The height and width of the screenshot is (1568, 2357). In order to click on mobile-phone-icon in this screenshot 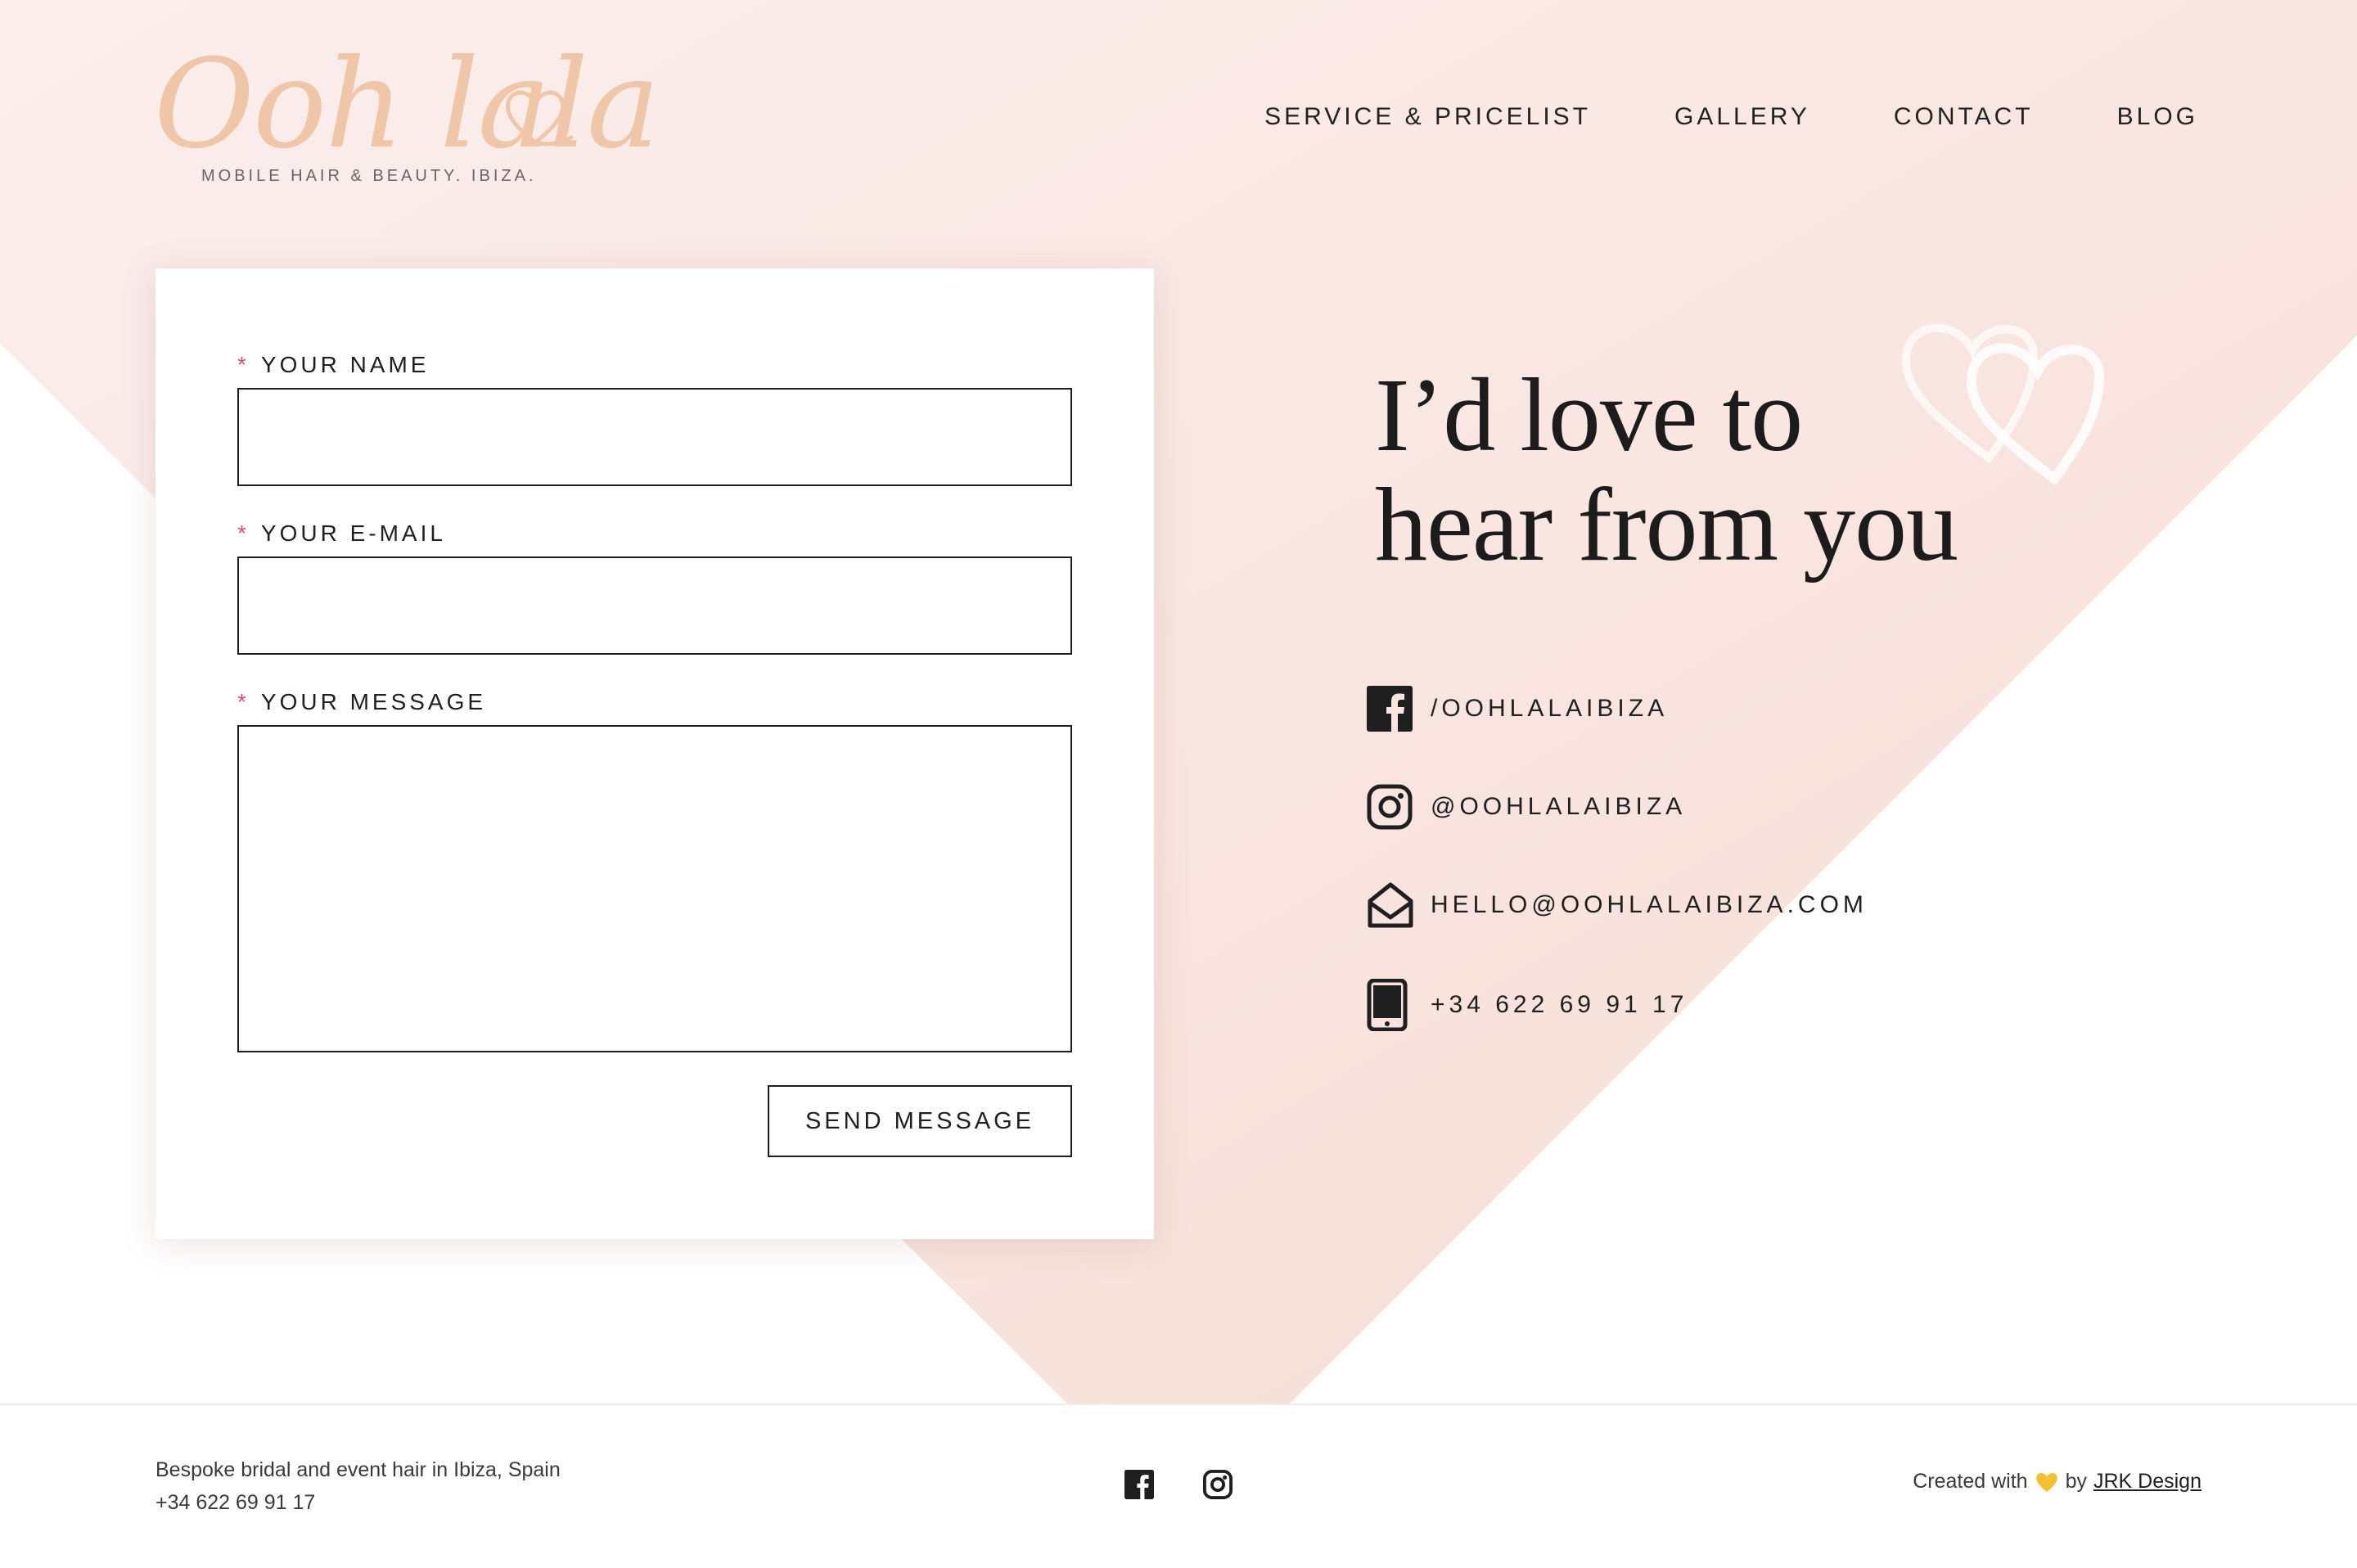, I will do `click(1391, 1005)`.